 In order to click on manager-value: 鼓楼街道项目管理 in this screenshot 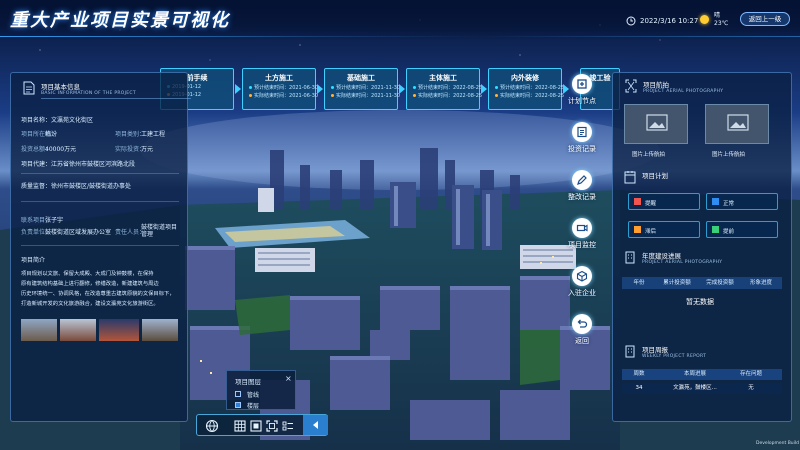, I will do `click(159, 231)`.